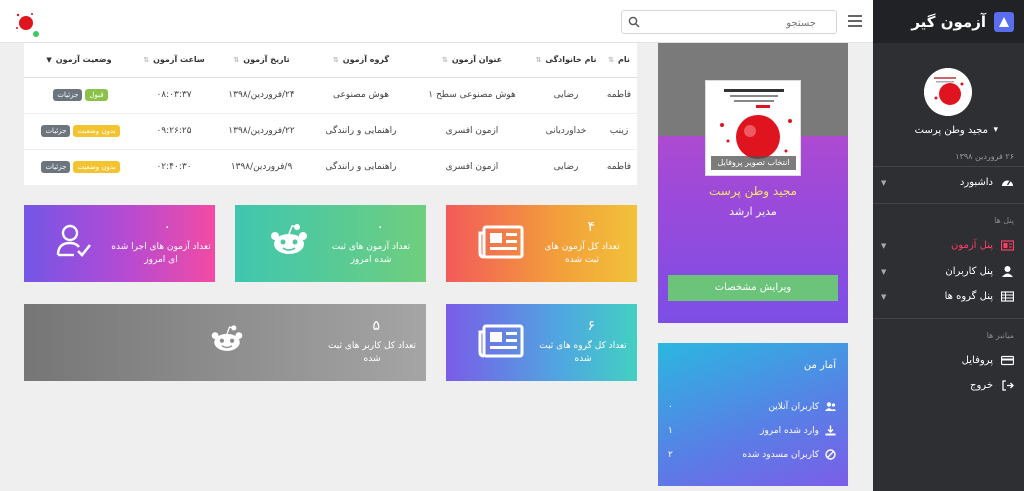 Image resolution: width=1024 pixels, height=491 pixels. I want to click on edit-profile-button: ویرایش مشخصات, so click(753, 288).